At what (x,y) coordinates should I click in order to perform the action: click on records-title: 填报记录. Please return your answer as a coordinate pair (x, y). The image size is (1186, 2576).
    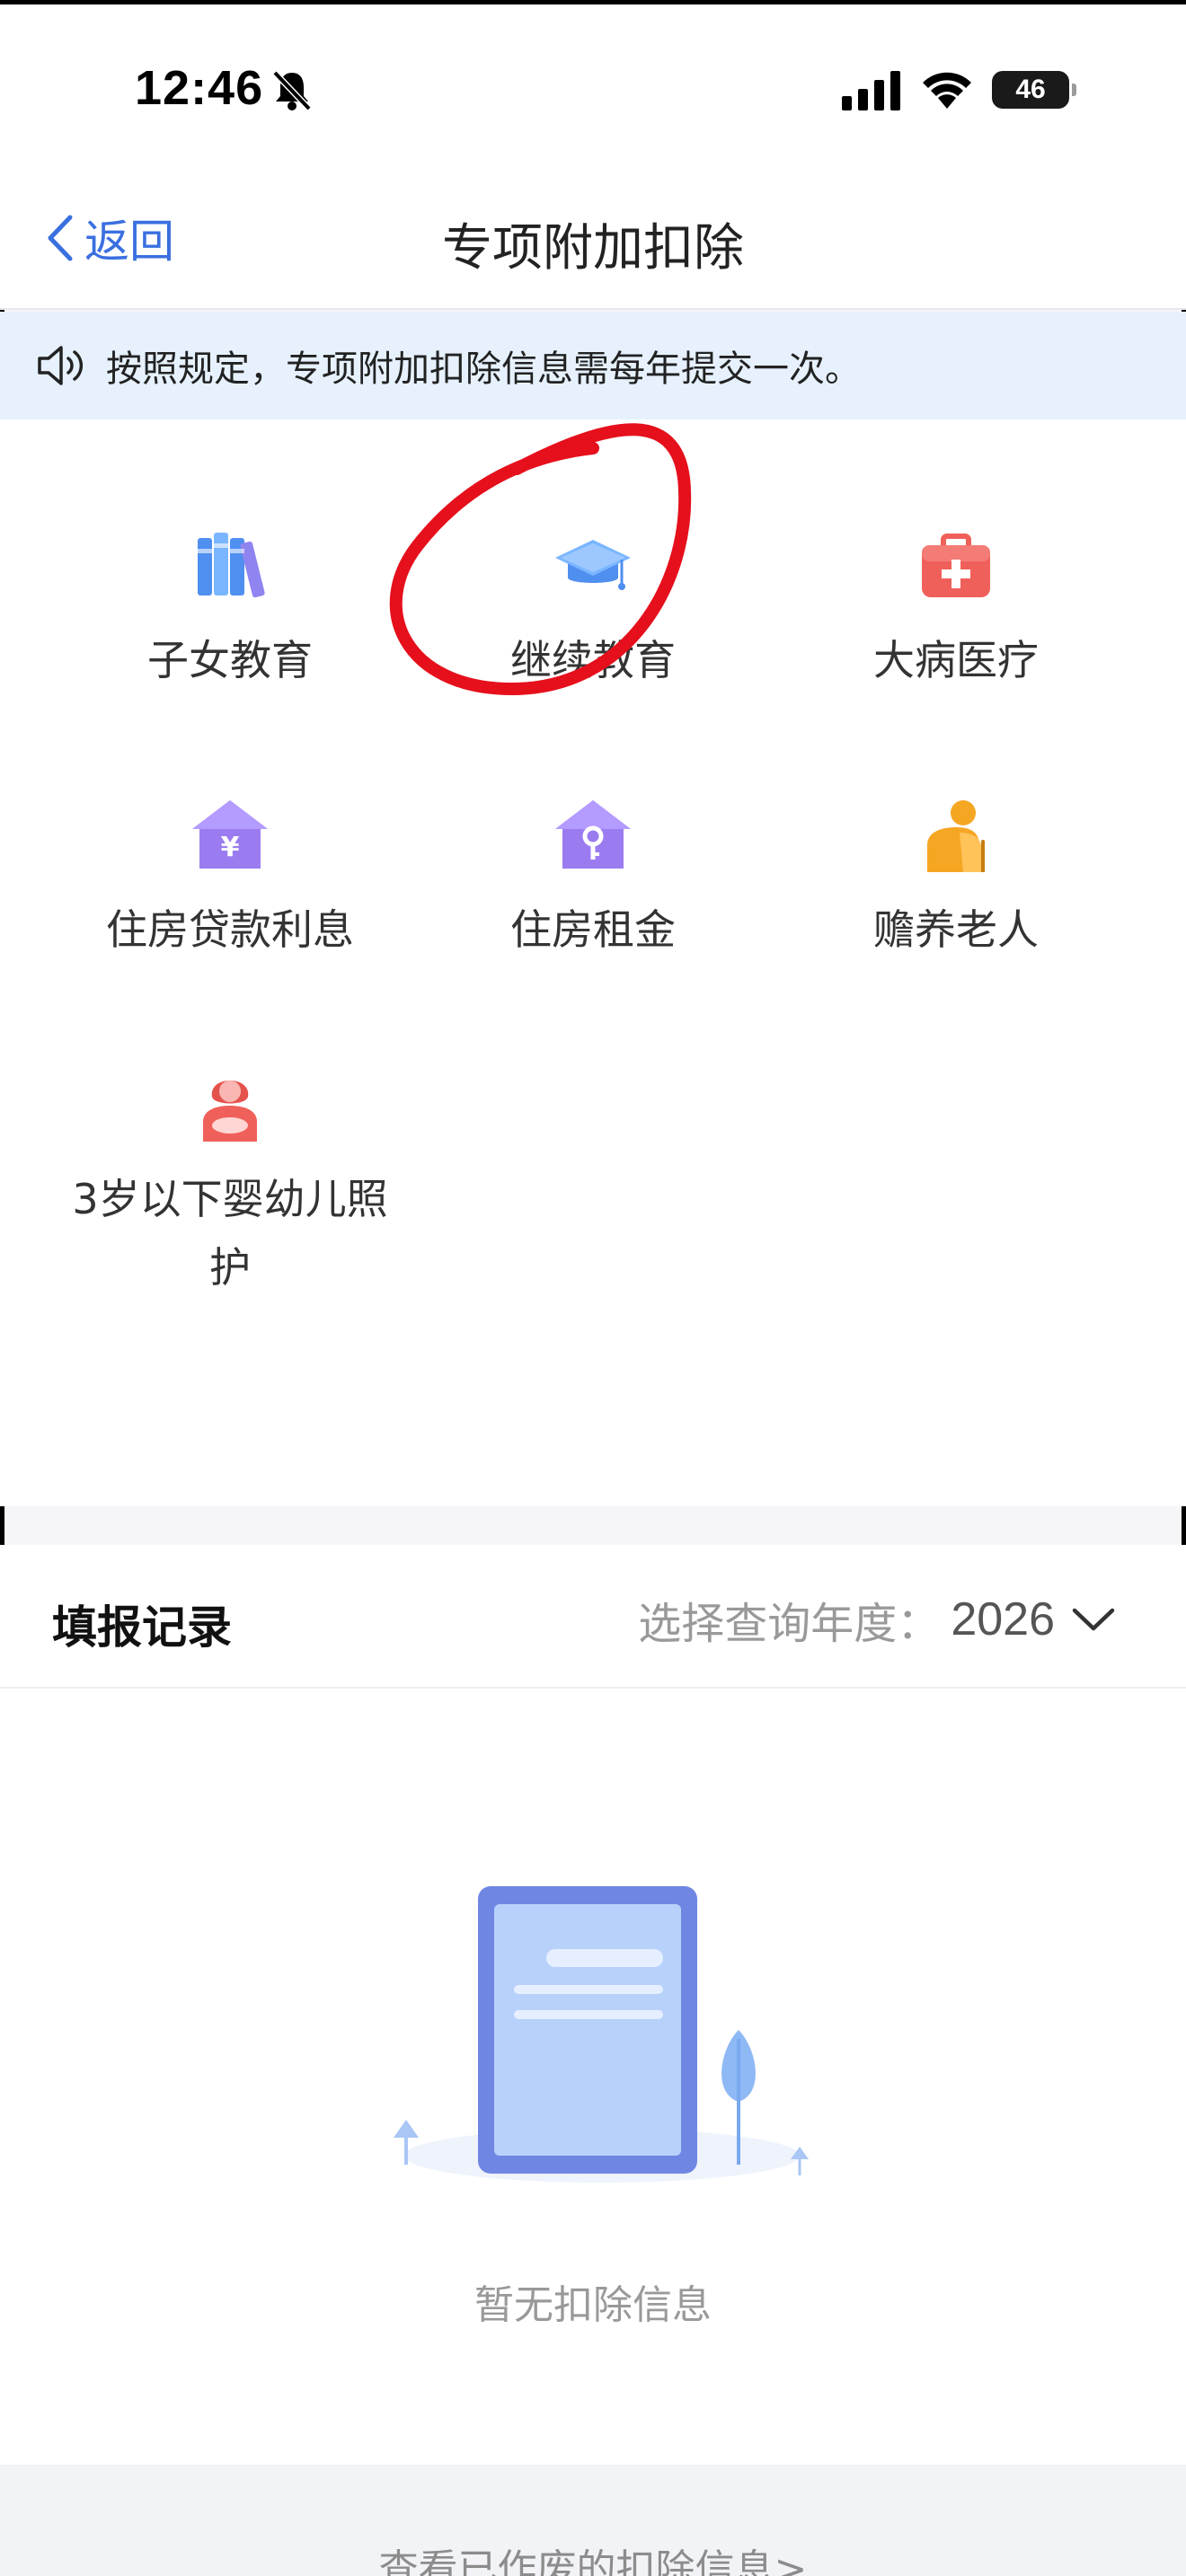
    Looking at the image, I should click on (142, 1627).